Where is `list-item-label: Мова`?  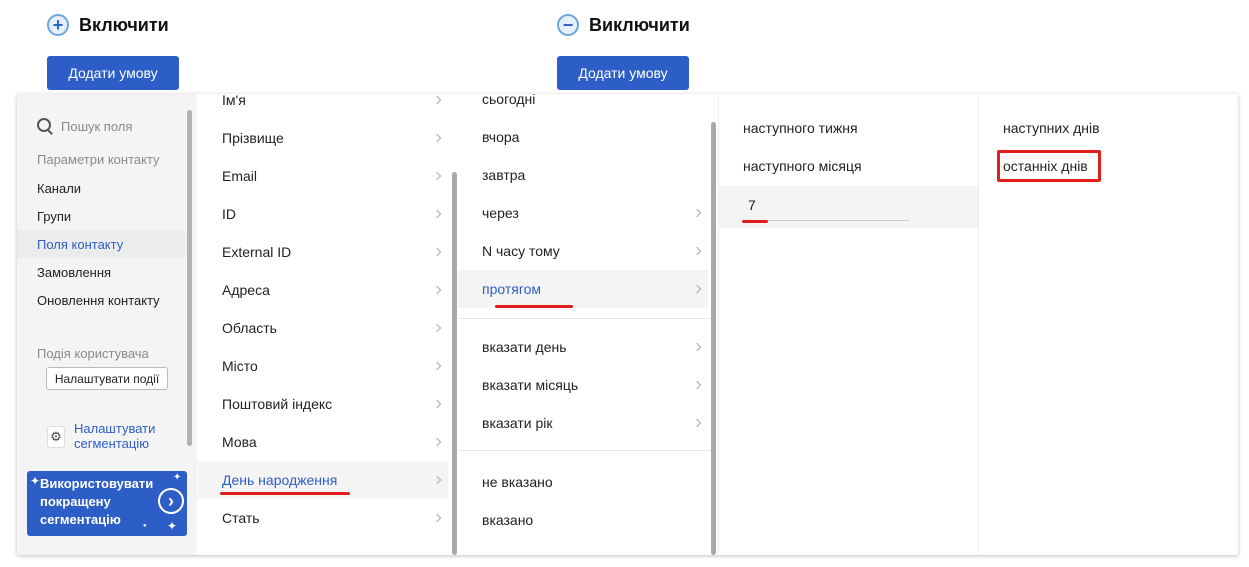
list-item-label: Мова is located at coordinates (239, 442).